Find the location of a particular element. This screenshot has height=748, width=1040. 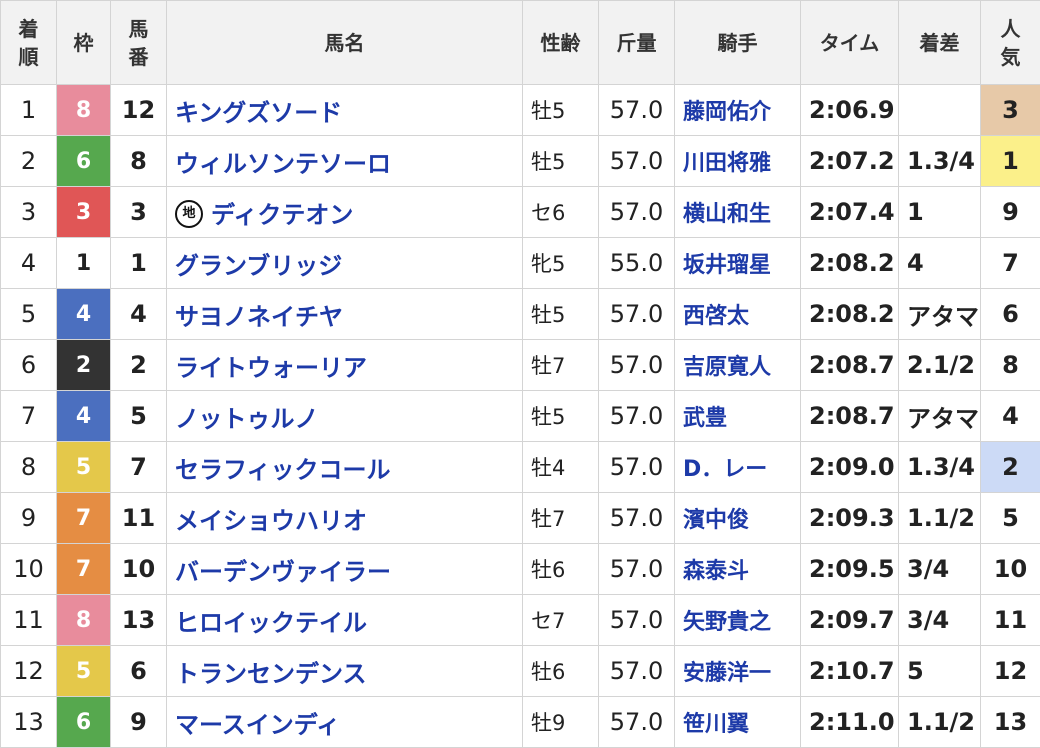

jockey-name: 安藤洋一 is located at coordinates (727, 673).